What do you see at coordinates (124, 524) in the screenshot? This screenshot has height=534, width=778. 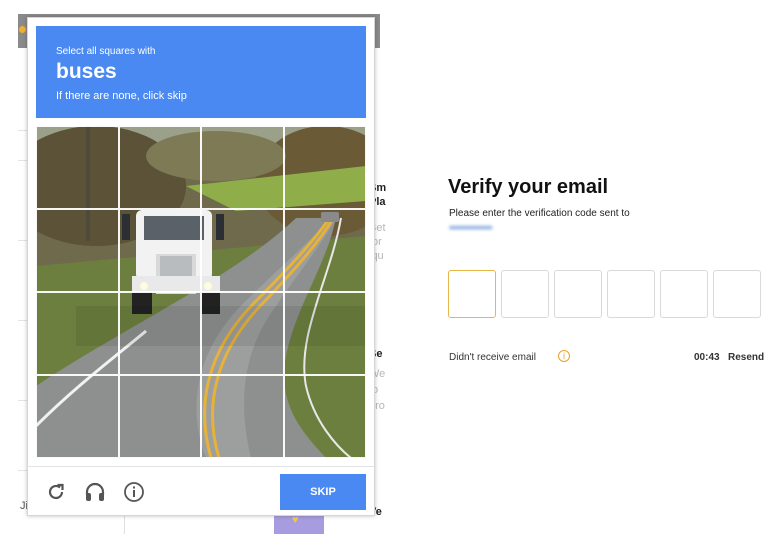 I see `divider` at bounding box center [124, 524].